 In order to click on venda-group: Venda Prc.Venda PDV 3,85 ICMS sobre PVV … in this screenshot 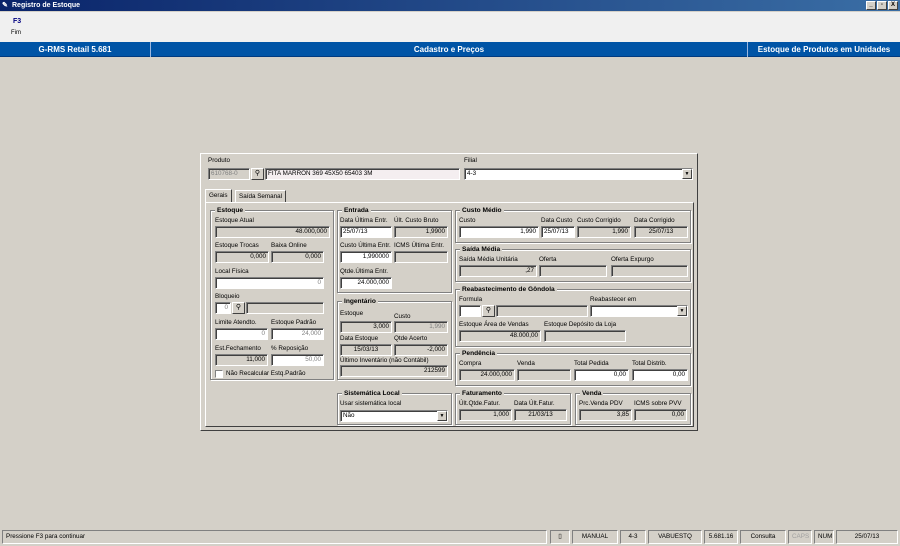, I will do `click(633, 407)`.